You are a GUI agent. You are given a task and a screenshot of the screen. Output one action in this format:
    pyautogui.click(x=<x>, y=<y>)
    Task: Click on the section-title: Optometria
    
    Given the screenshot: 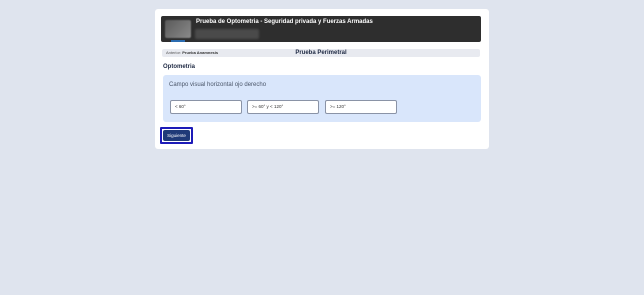 What is the action you would take?
    pyautogui.click(x=179, y=67)
    